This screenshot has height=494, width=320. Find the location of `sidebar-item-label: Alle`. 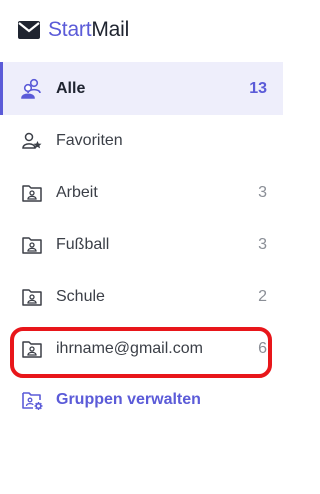

sidebar-item-label: Alle is located at coordinates (71, 88).